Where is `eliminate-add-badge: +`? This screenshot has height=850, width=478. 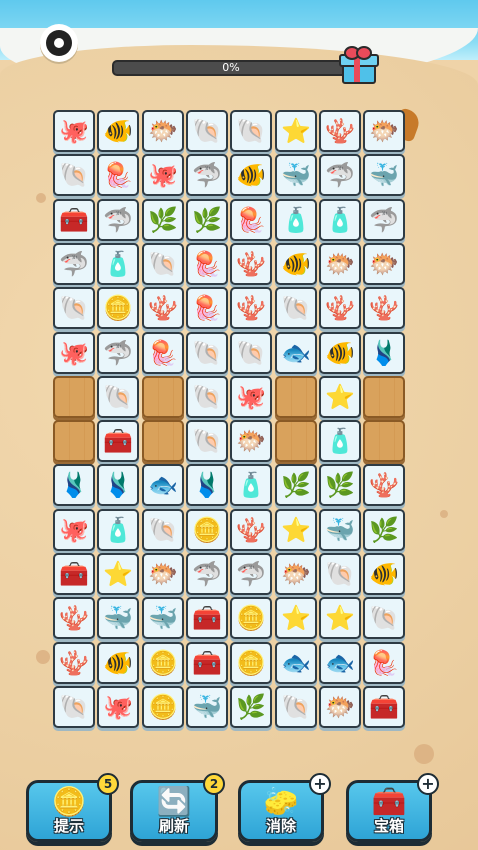
eliminate-add-badge: + is located at coordinates (320, 784).